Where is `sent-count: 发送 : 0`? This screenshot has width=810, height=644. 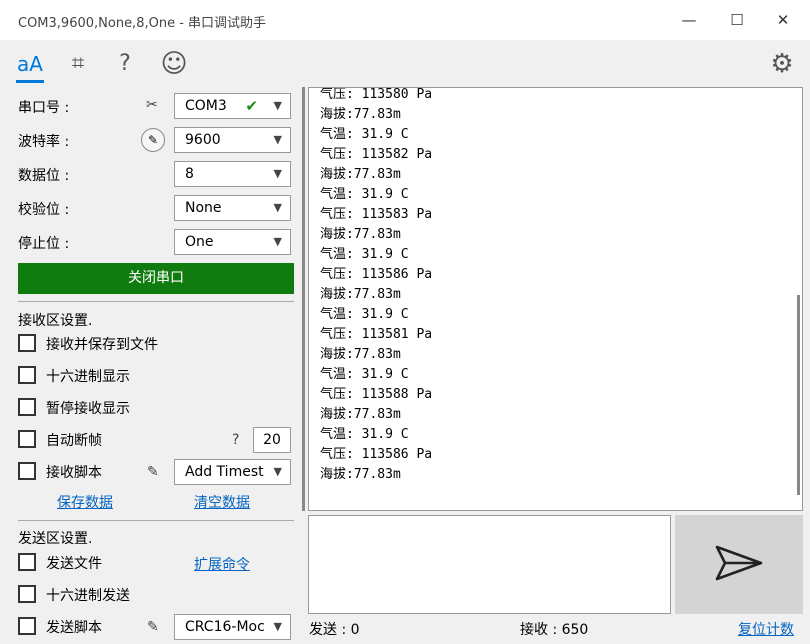
sent-count: 发送 : 0 is located at coordinates (334, 630).